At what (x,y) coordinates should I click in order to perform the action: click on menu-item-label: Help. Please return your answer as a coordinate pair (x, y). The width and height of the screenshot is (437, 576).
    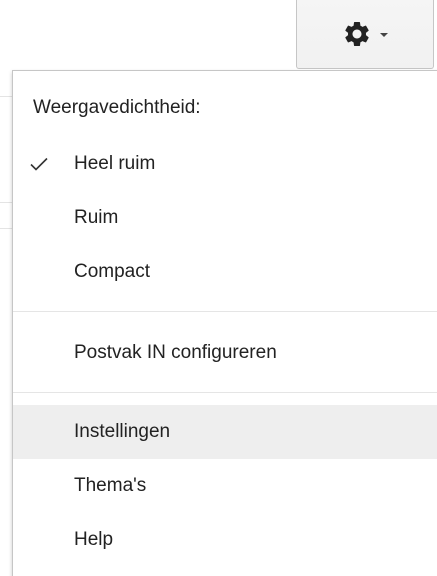
    Looking at the image, I should click on (94, 539).